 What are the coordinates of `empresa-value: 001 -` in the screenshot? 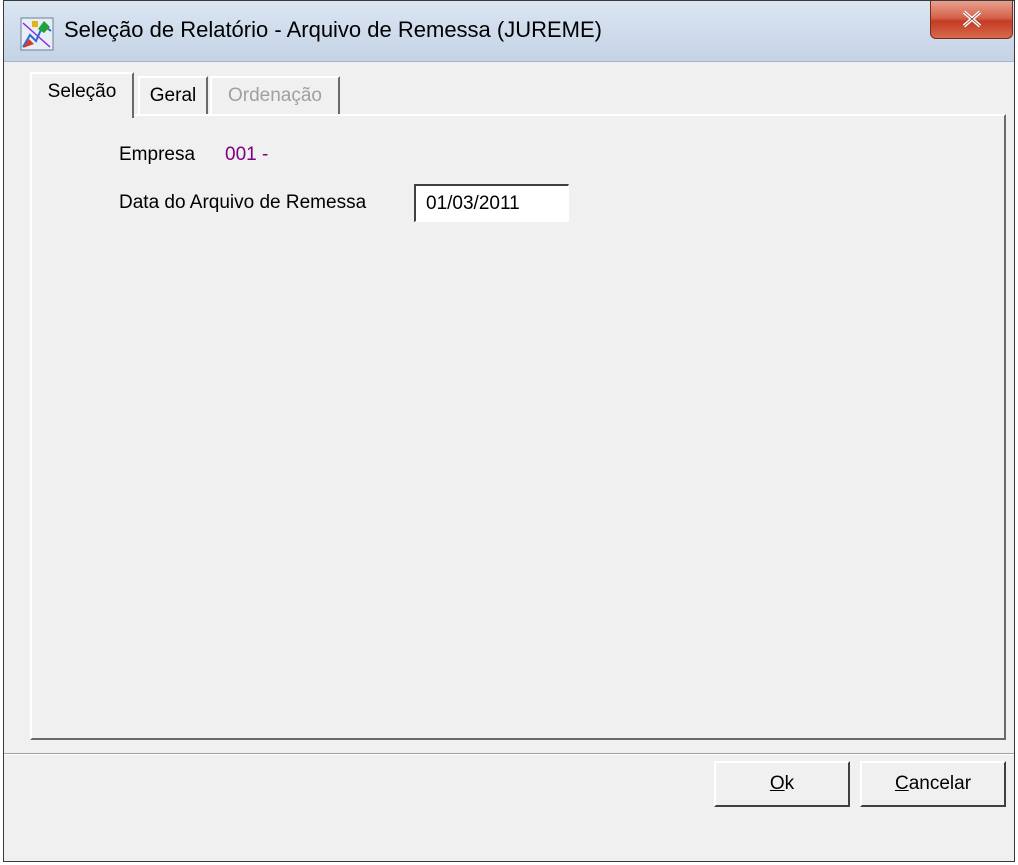 It's located at (247, 154).